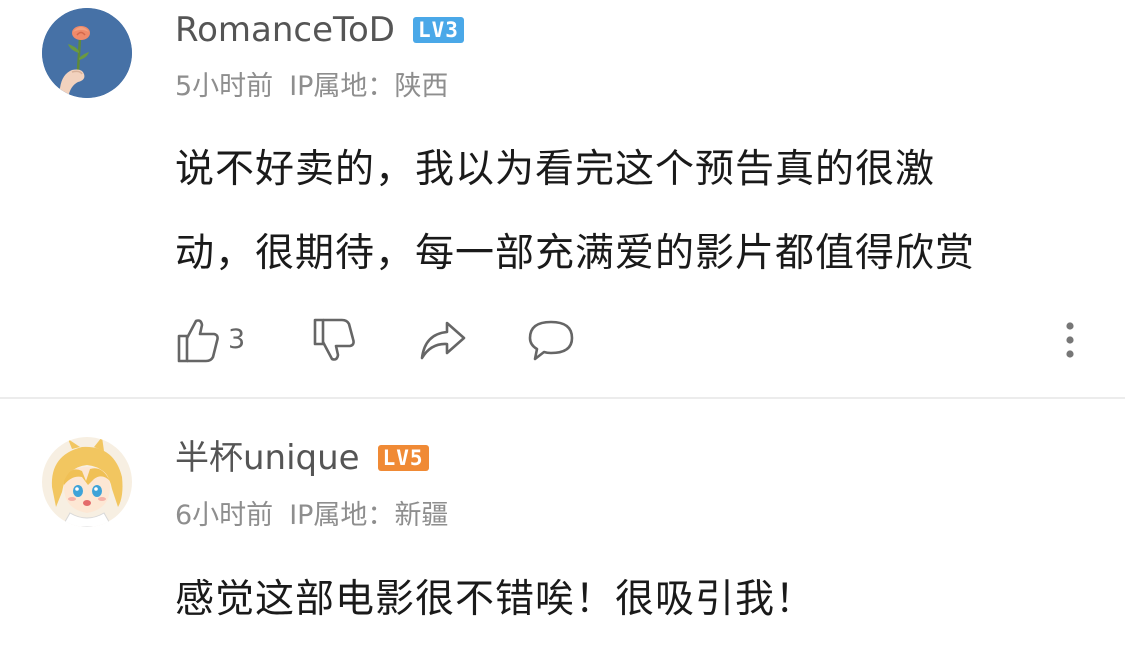 The height and width of the screenshot is (658, 1125). I want to click on level-badge: LV3, so click(438, 30).